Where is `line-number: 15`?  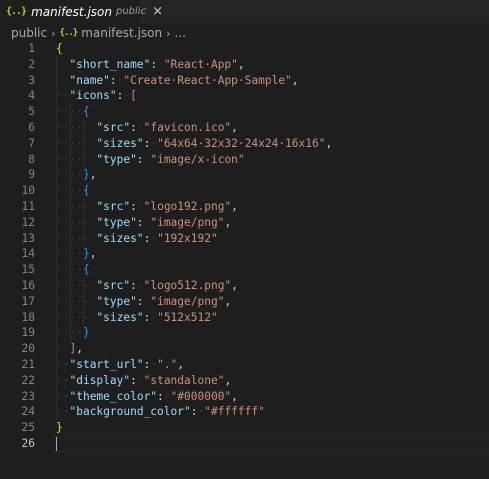 line-number: 15 is located at coordinates (28, 270).